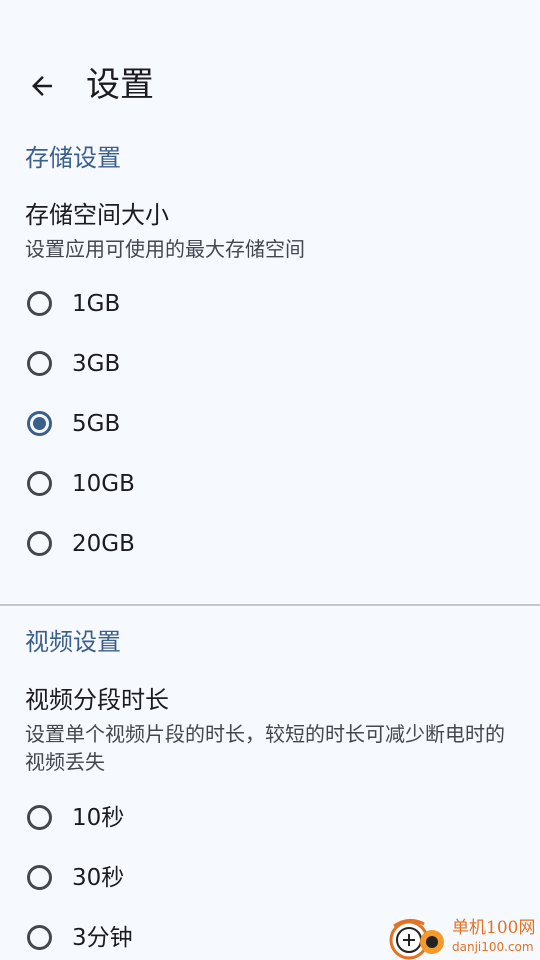 The width and height of the screenshot is (540, 960). What do you see at coordinates (265, 748) in the screenshot?
I see `pref-summary-video-segment: 设置单个视频片段的时长，较短的时长可减少断电时的视频丢失` at bounding box center [265, 748].